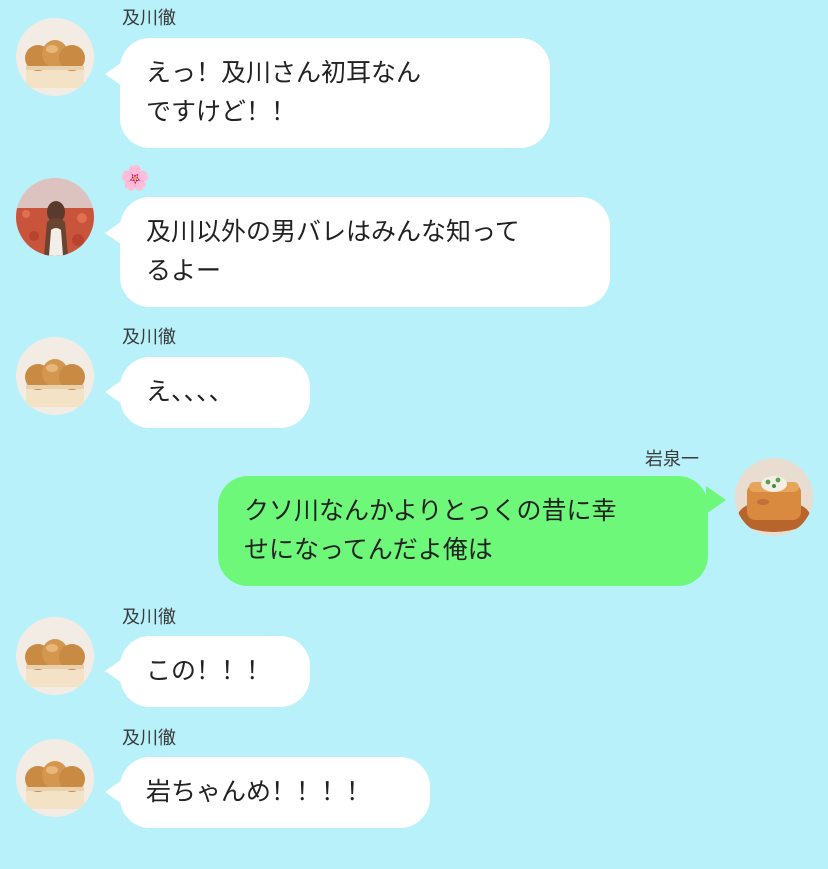 The height and width of the screenshot is (869, 828). Describe the element at coordinates (774, 497) in the screenshot. I see `agedashi-tofu-avatar-icon` at that location.